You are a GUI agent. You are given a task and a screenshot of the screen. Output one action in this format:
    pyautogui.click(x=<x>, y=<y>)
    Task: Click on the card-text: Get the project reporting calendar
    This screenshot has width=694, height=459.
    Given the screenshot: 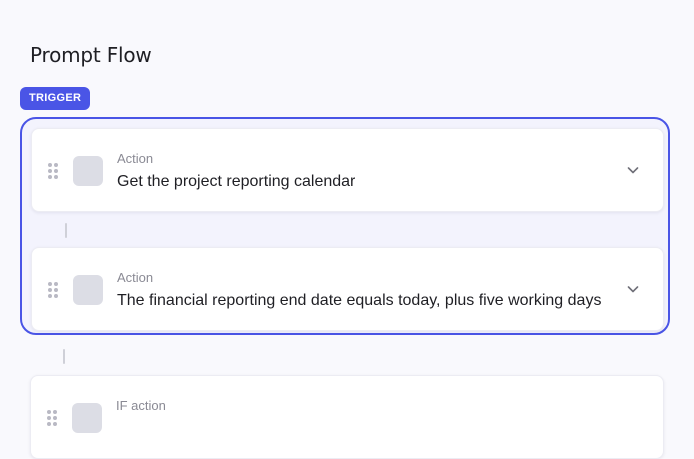 What is the action you would take?
    pyautogui.click(x=236, y=181)
    